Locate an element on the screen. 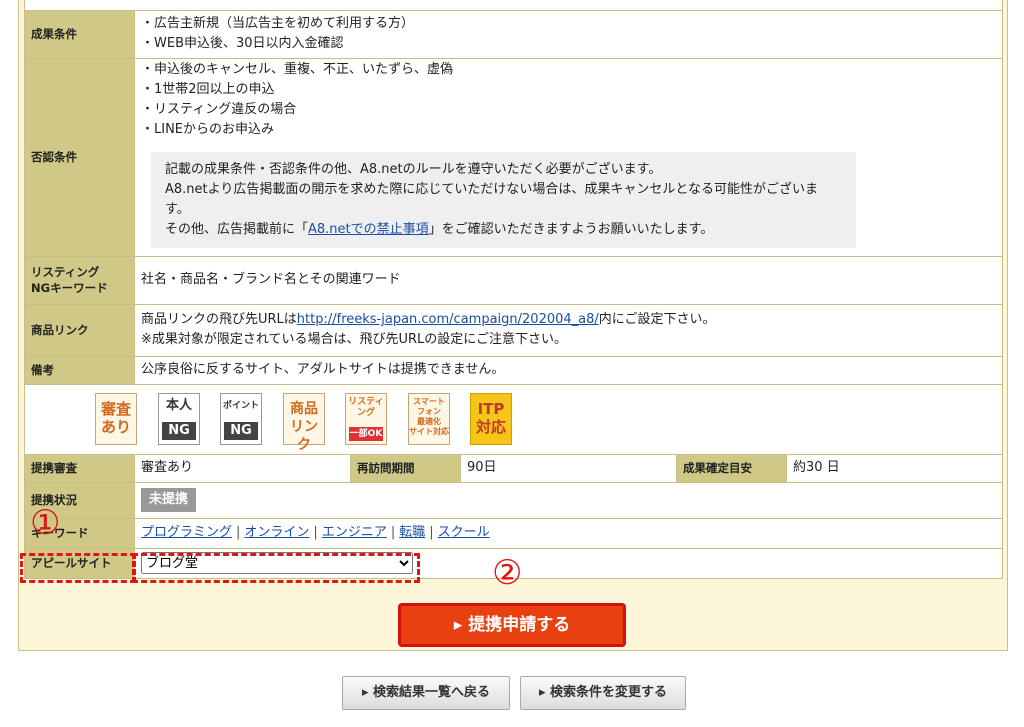 The height and width of the screenshot is (727, 1024). success-condition-label: 成果条件 is located at coordinates (79, 34).